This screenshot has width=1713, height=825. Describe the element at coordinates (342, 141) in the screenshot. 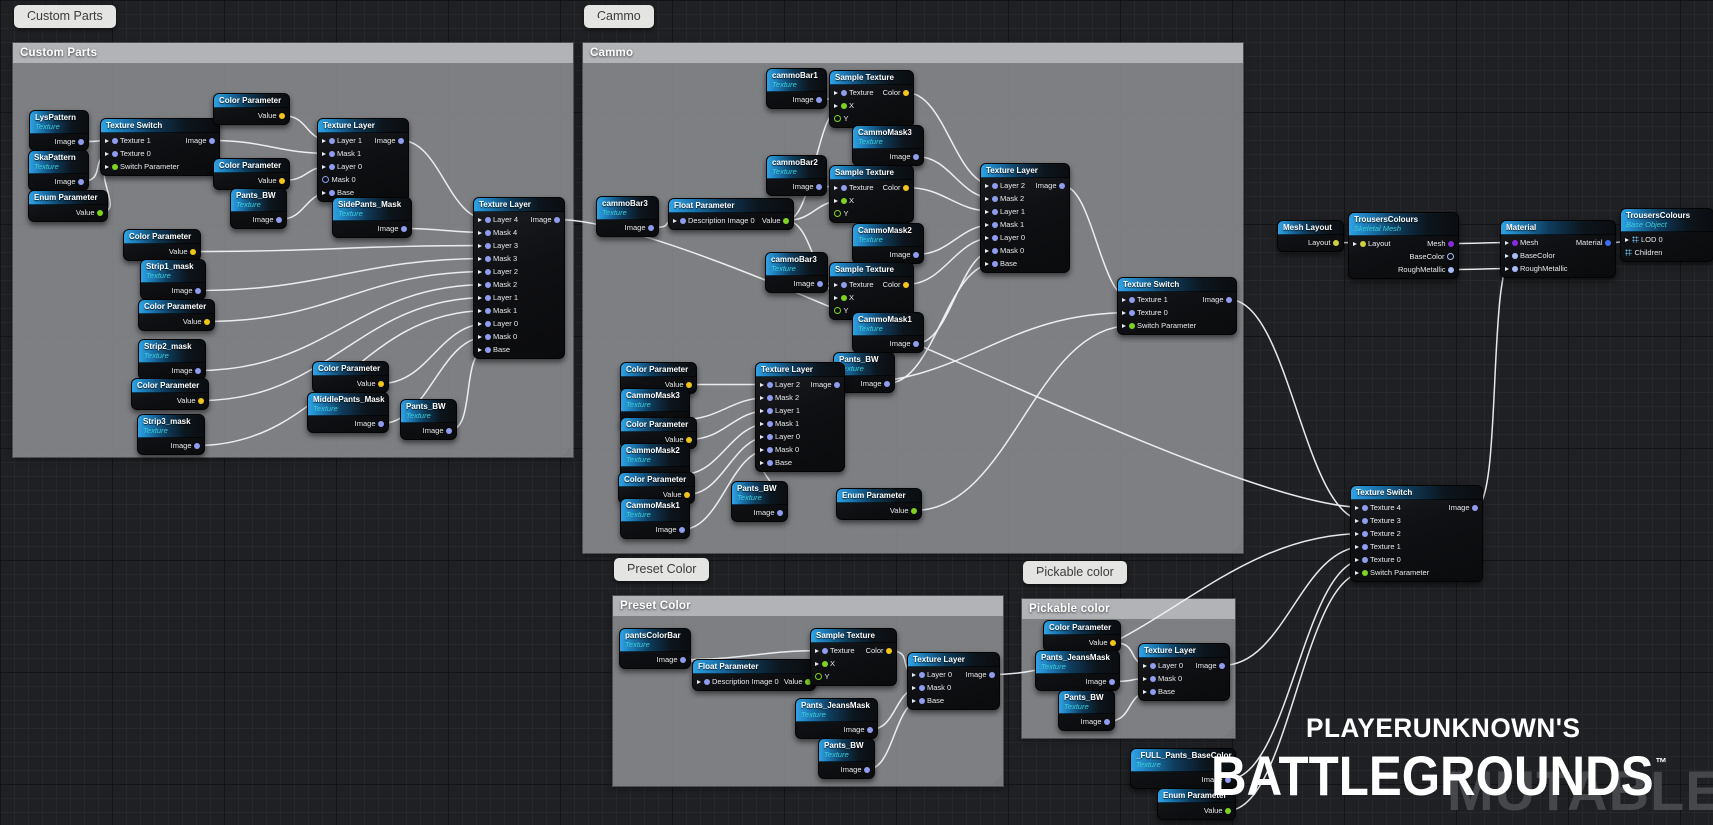

I see `pin-layer-1: Layer 1` at that location.